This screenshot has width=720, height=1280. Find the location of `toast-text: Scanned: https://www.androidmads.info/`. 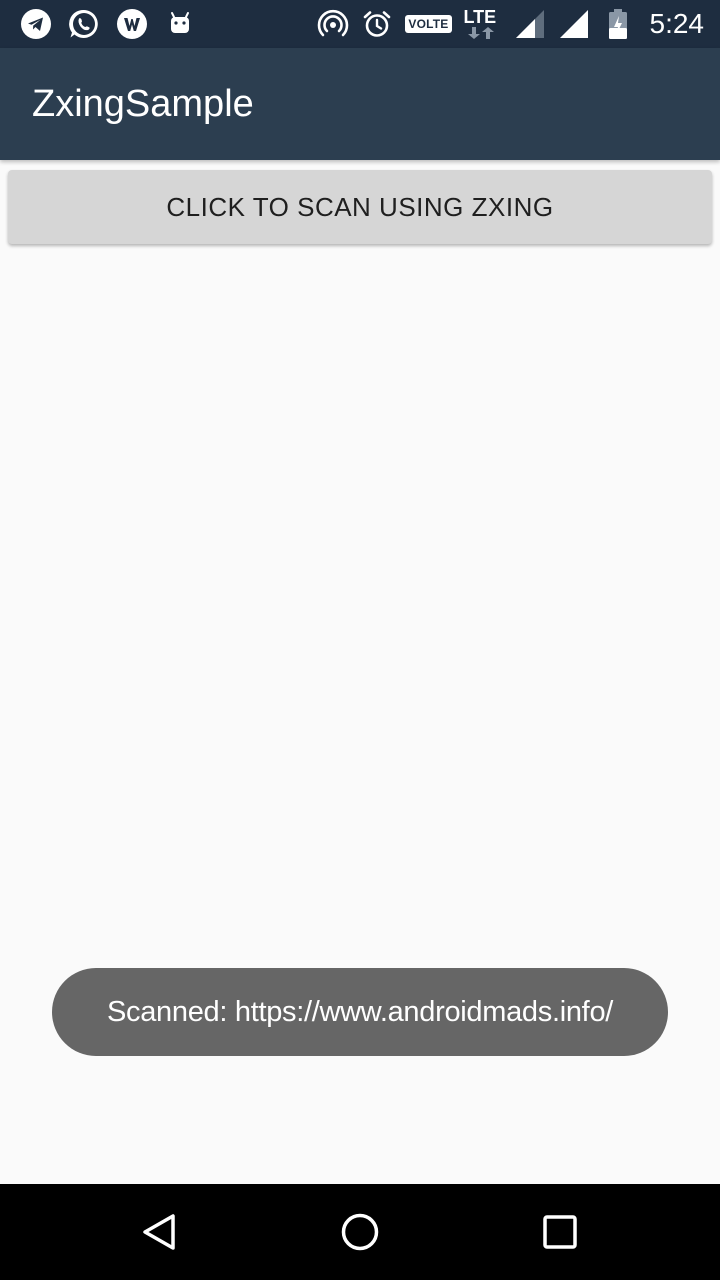

toast-text: Scanned: https://www.androidmads.info/ is located at coordinates (360, 1011).